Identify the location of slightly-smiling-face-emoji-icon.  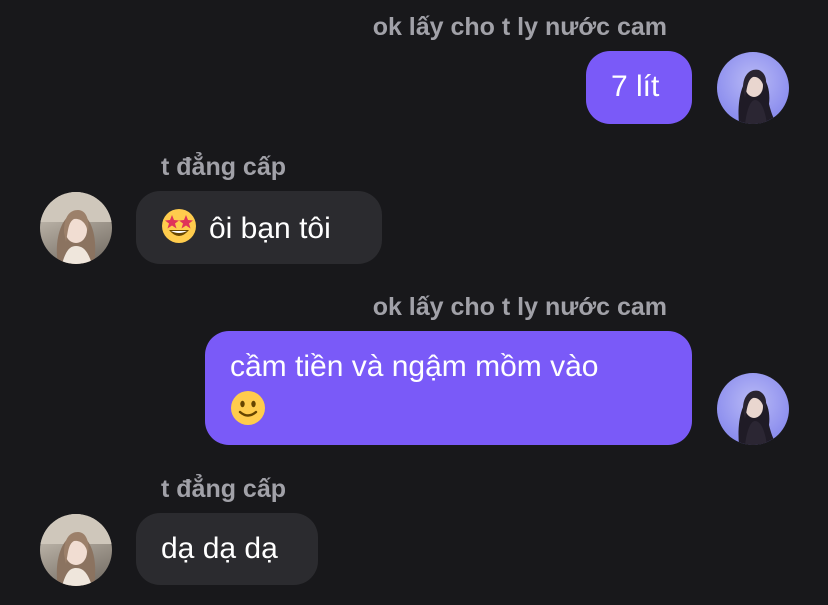
(248, 408).